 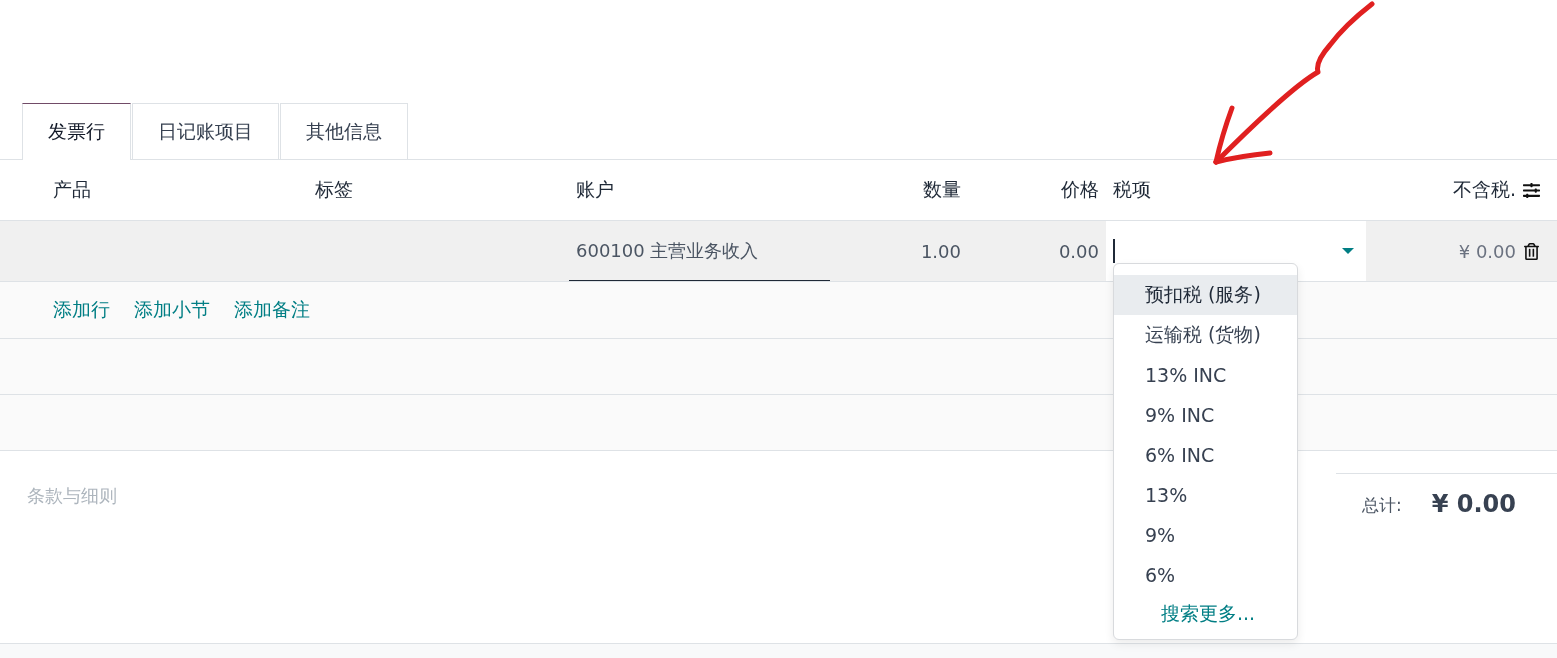 What do you see at coordinates (699, 251) in the screenshot?
I see `account-field: 600100 主营业务收入` at bounding box center [699, 251].